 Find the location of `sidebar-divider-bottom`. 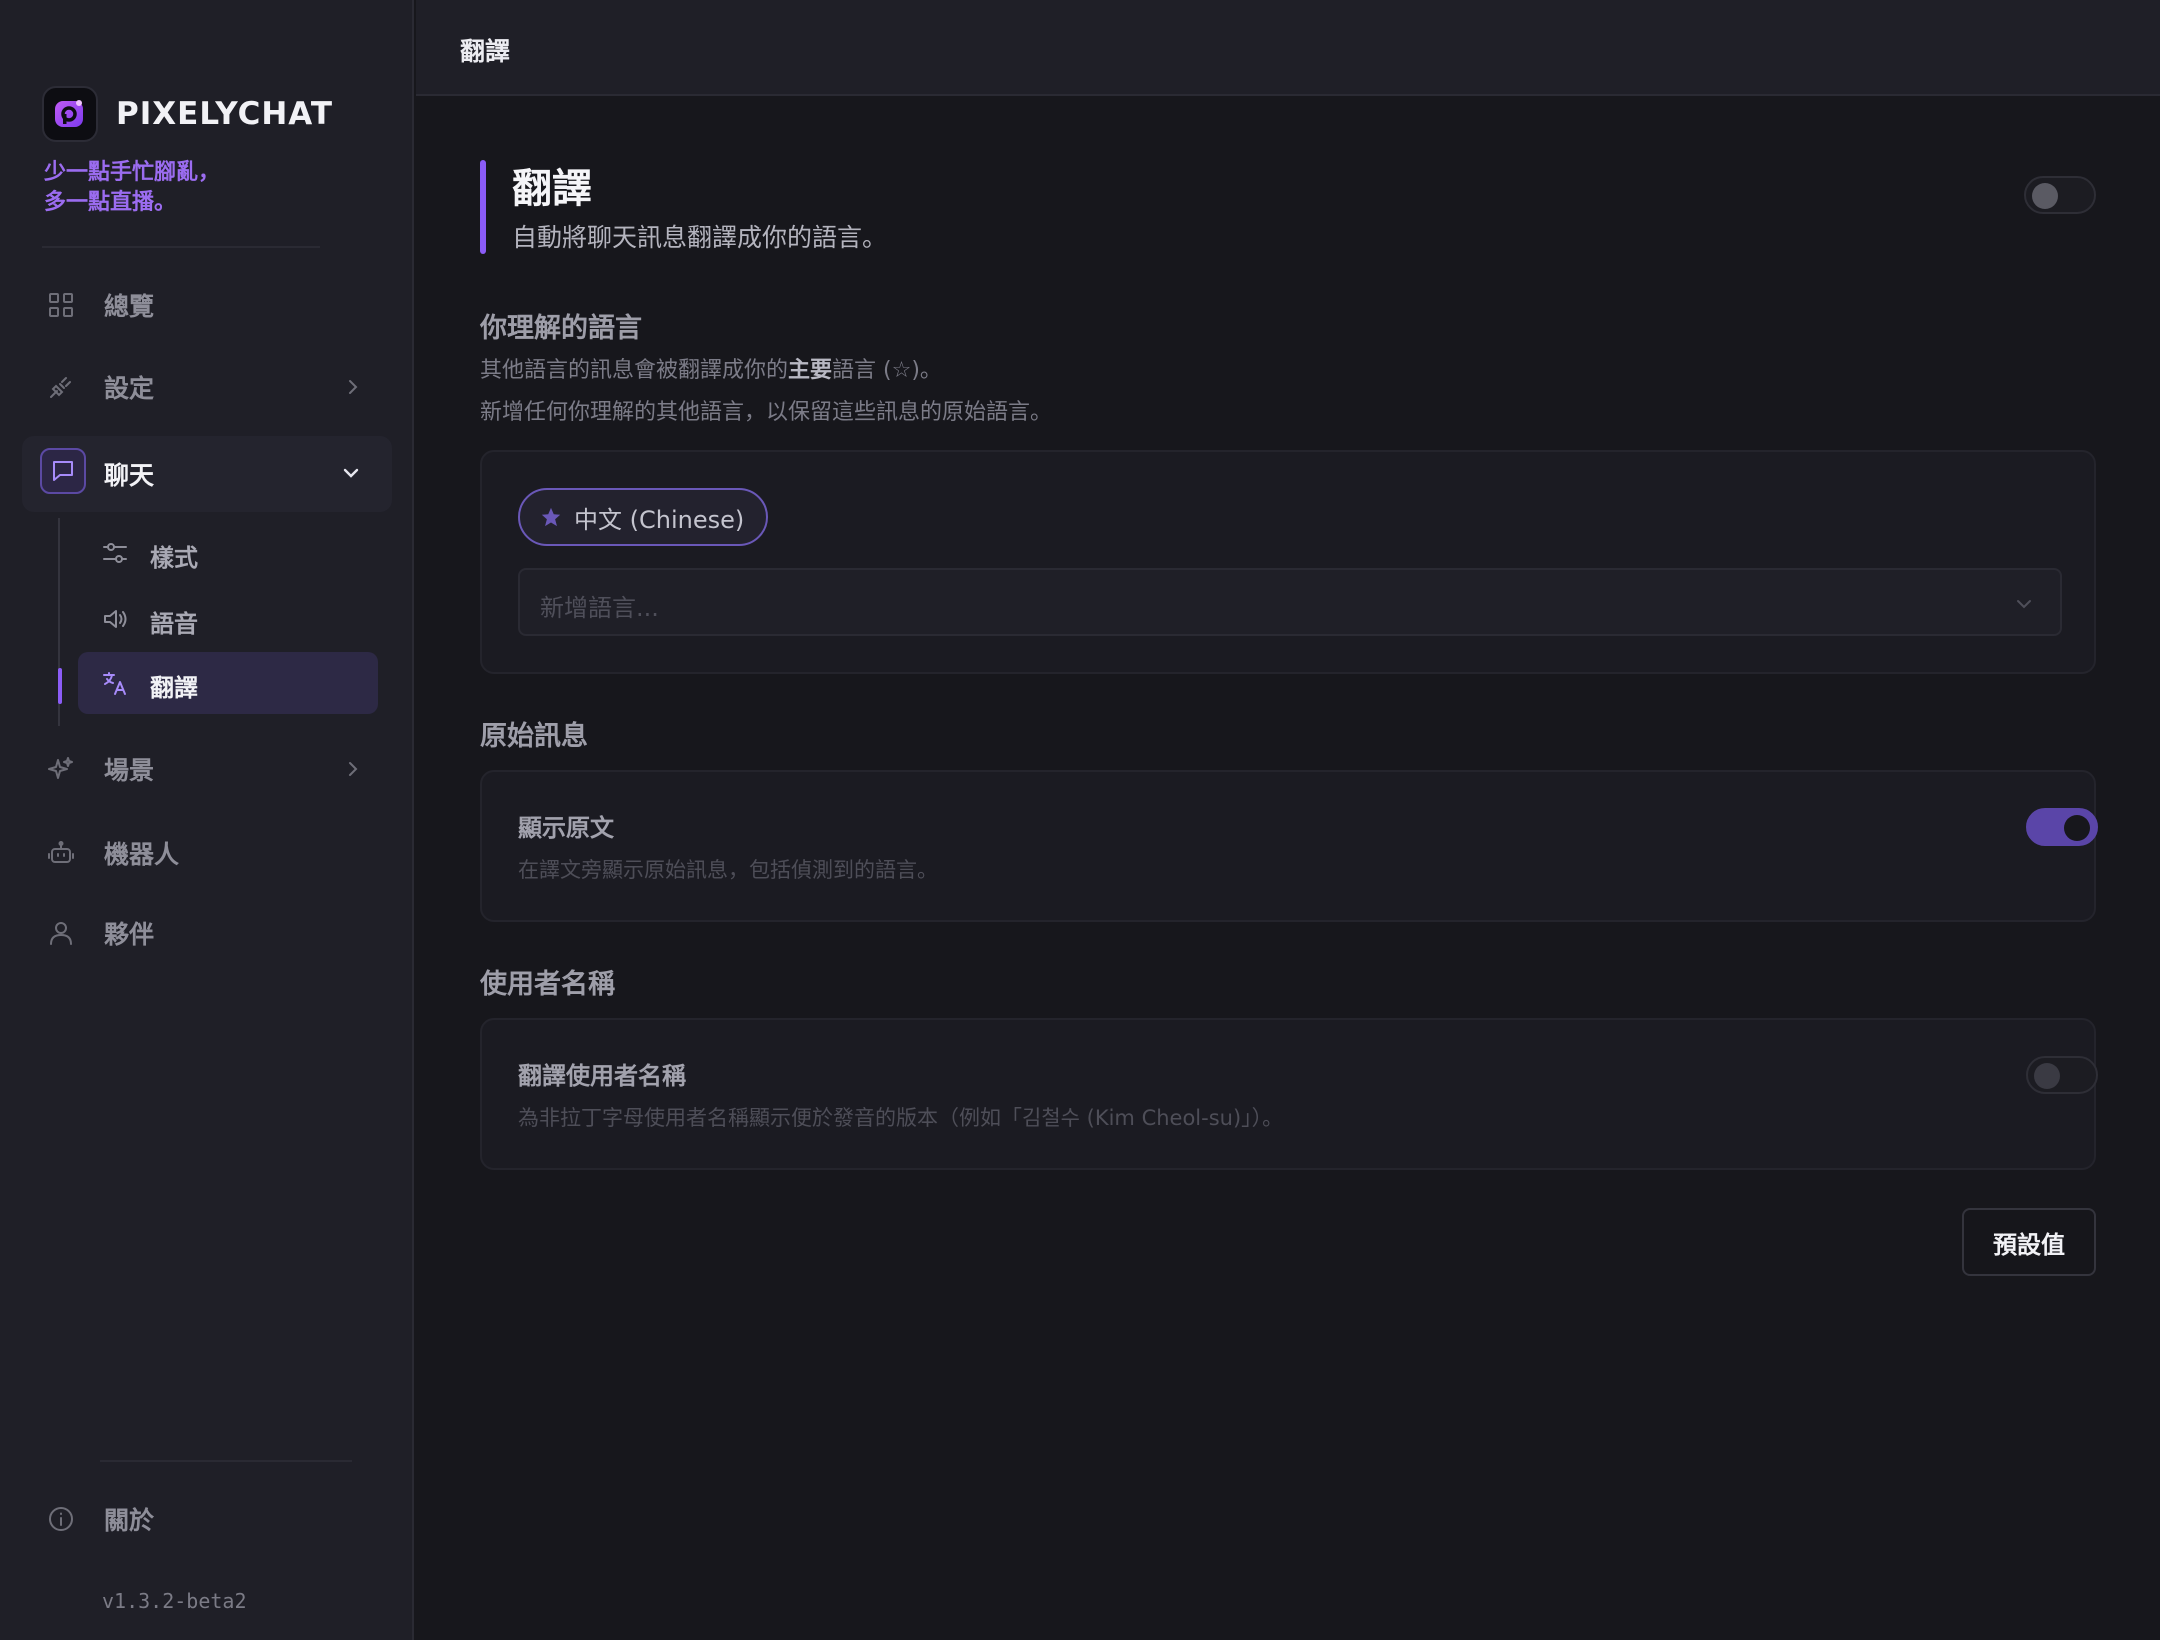

sidebar-divider-bottom is located at coordinates (226, 1461).